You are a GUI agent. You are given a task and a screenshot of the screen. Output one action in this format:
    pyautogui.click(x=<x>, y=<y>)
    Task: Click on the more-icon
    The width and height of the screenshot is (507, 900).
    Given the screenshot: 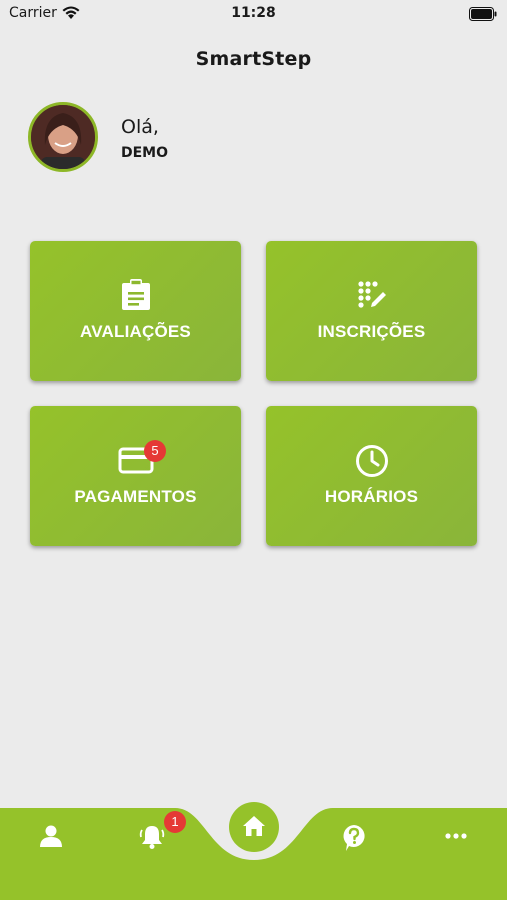 What is the action you would take?
    pyautogui.click(x=456, y=842)
    